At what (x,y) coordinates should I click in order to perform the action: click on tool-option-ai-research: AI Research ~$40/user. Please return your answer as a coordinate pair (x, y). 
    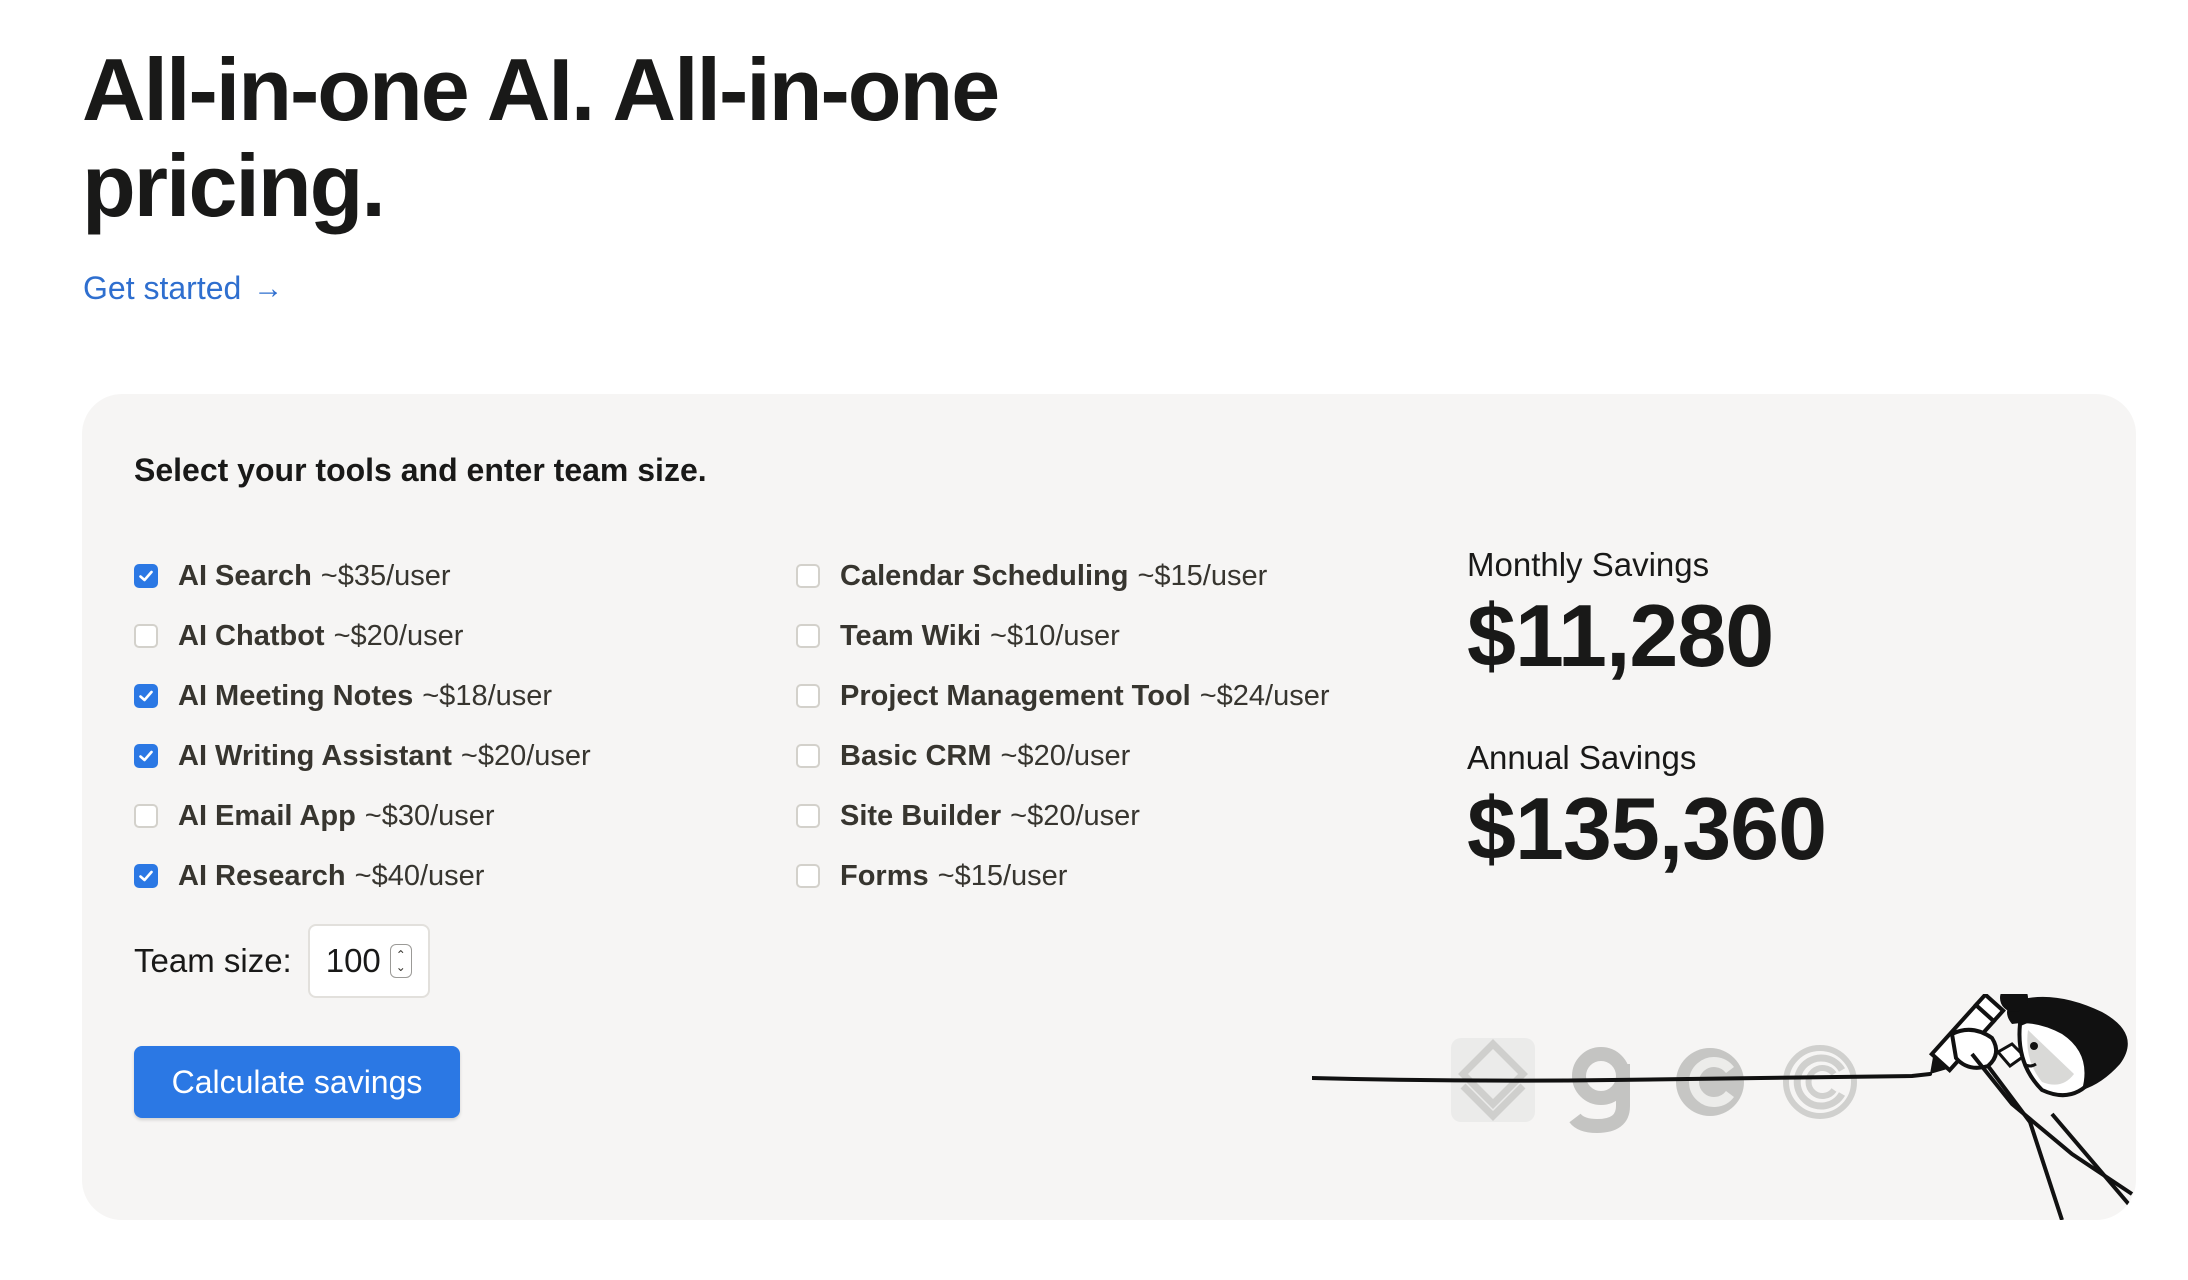
    Looking at the image, I should click on (362, 876).